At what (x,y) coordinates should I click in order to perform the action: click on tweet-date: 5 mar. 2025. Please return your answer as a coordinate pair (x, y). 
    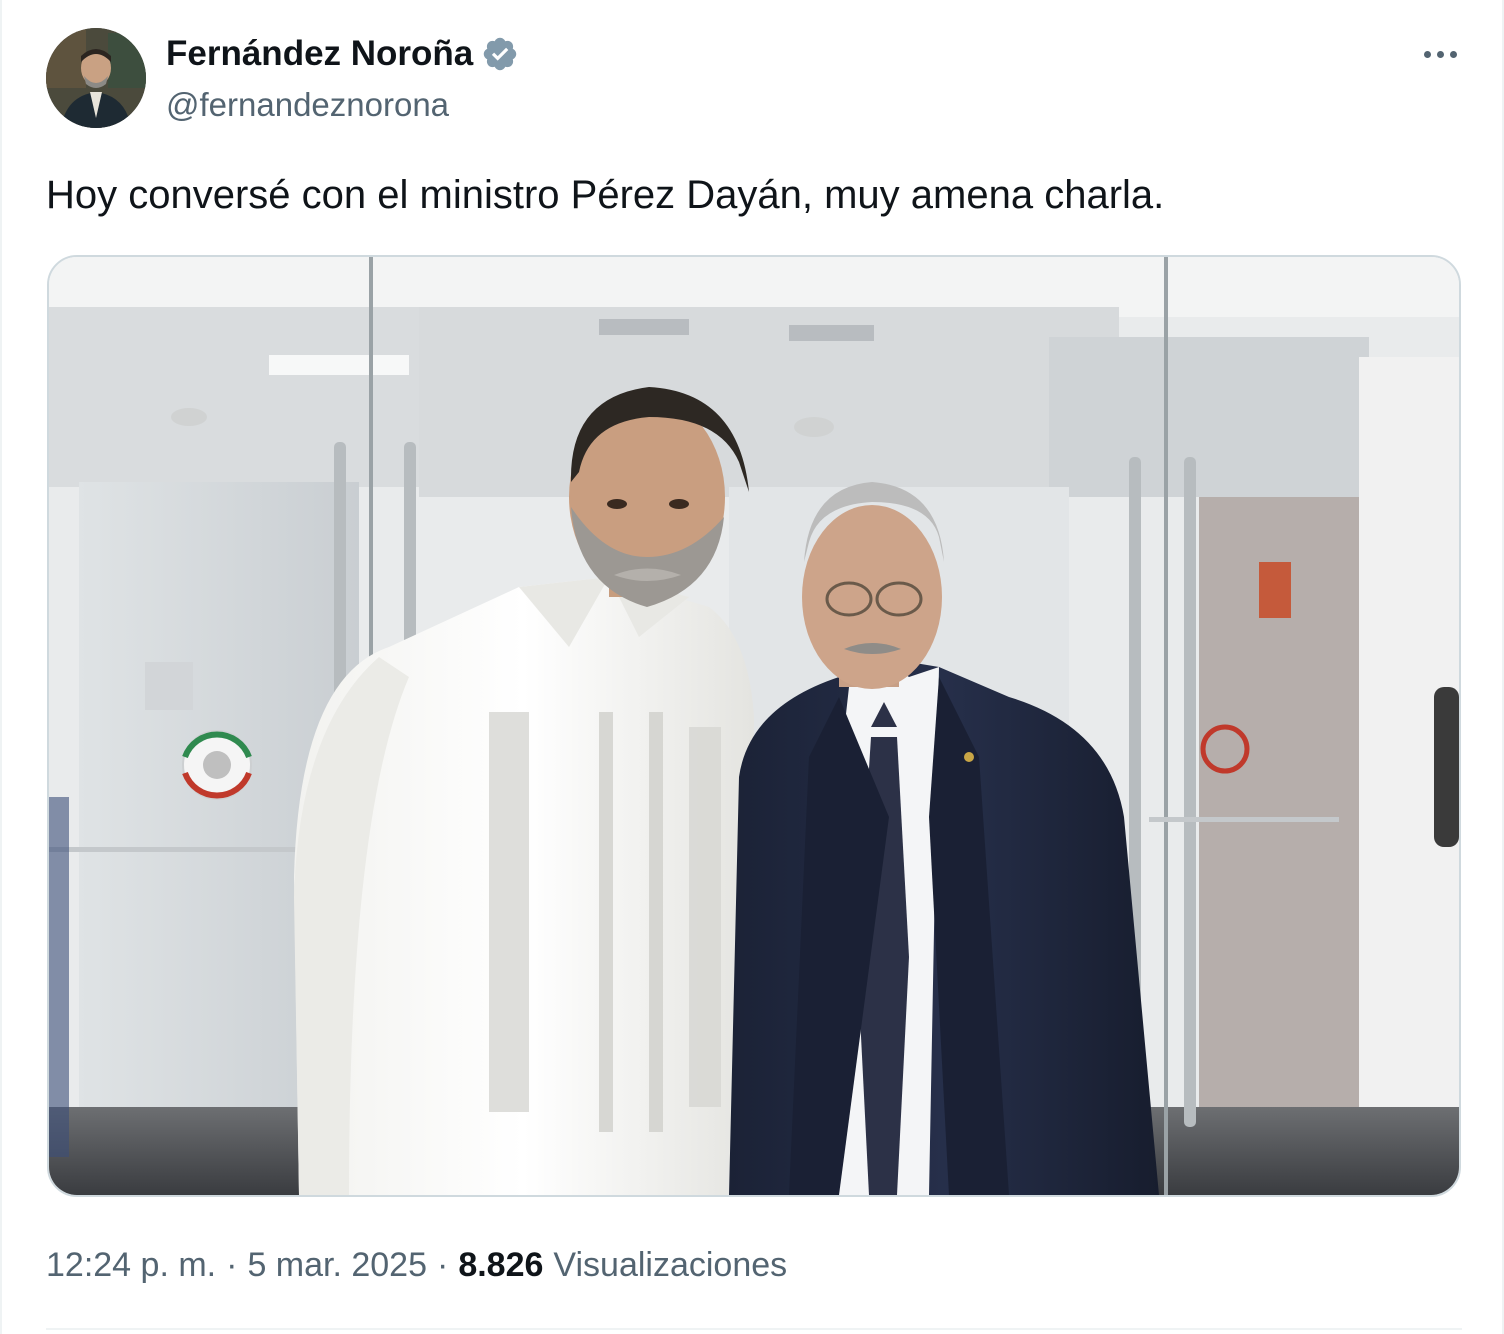
    Looking at the image, I should click on (337, 1265).